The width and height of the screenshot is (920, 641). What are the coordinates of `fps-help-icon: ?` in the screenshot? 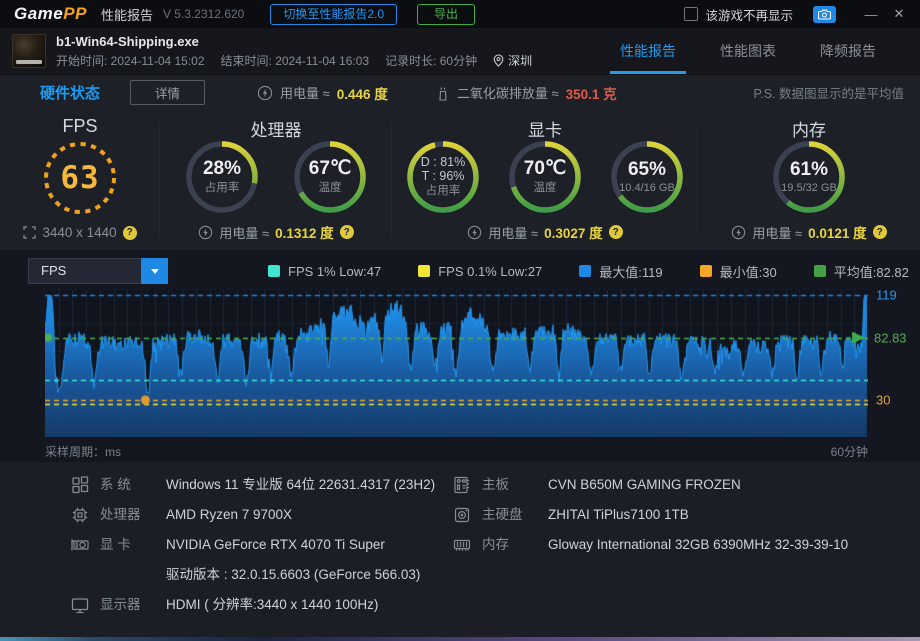 It's located at (129, 232).